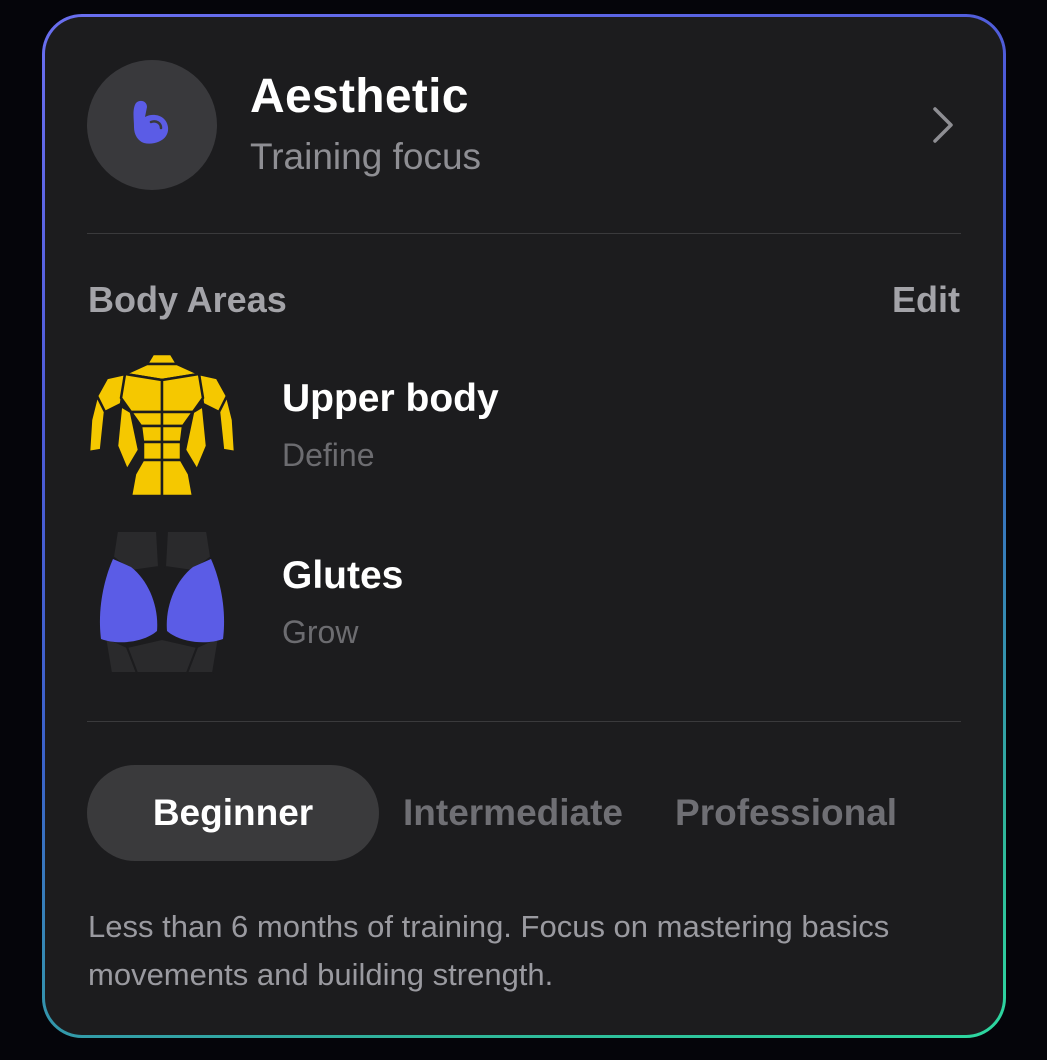  What do you see at coordinates (162, 602) in the screenshot?
I see `glutes-muscles-icon` at bounding box center [162, 602].